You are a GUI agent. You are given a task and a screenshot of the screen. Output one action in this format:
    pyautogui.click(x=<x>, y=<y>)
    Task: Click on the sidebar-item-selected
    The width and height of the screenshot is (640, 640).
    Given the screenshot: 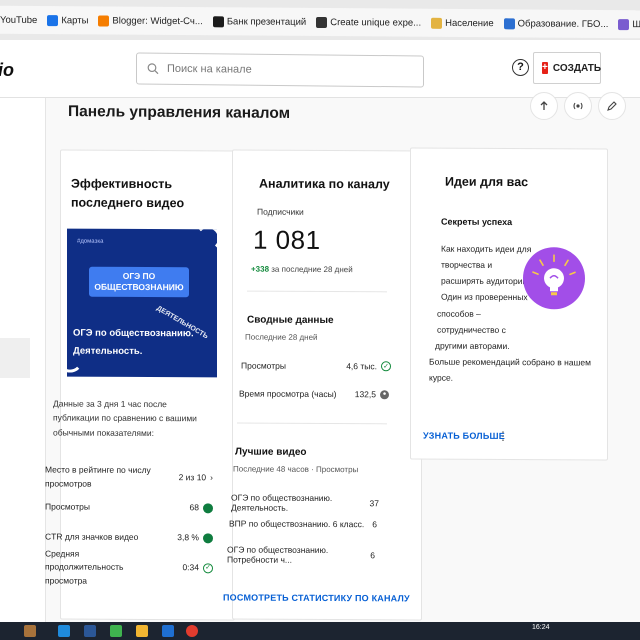 What is the action you would take?
    pyautogui.click(x=15, y=358)
    